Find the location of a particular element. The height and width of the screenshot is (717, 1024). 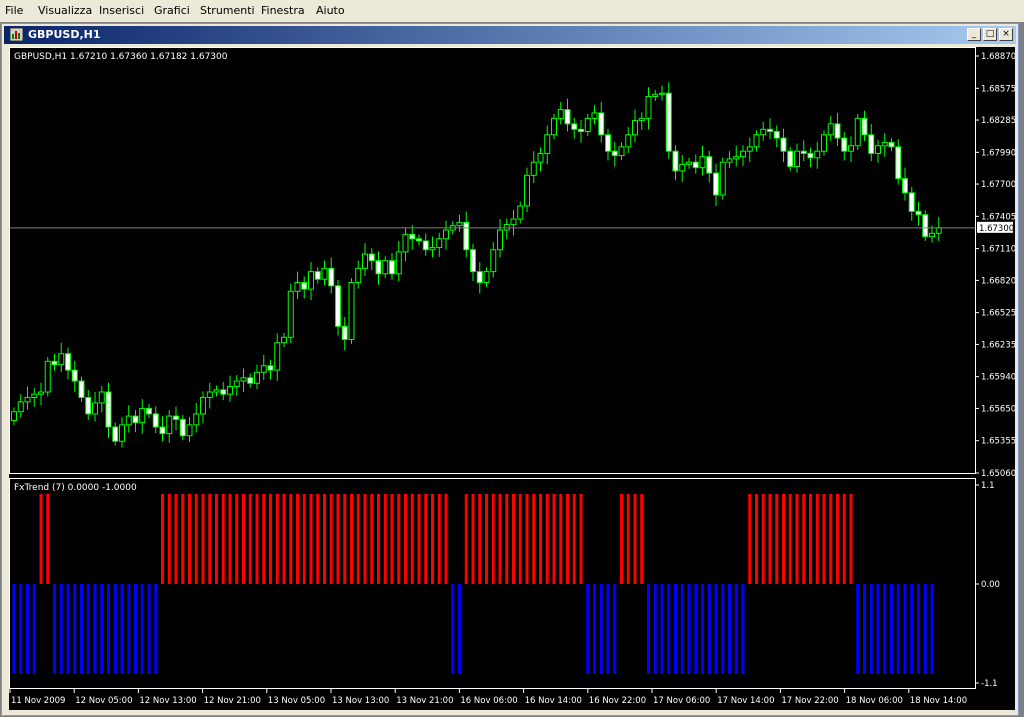

time-tick-label: 16 Nov 06:00 is located at coordinates (488, 701).